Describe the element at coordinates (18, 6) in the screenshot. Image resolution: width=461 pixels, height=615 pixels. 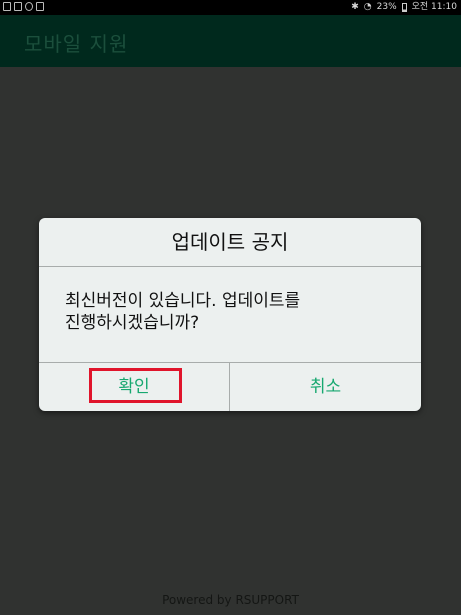
I see `image-icon` at that location.